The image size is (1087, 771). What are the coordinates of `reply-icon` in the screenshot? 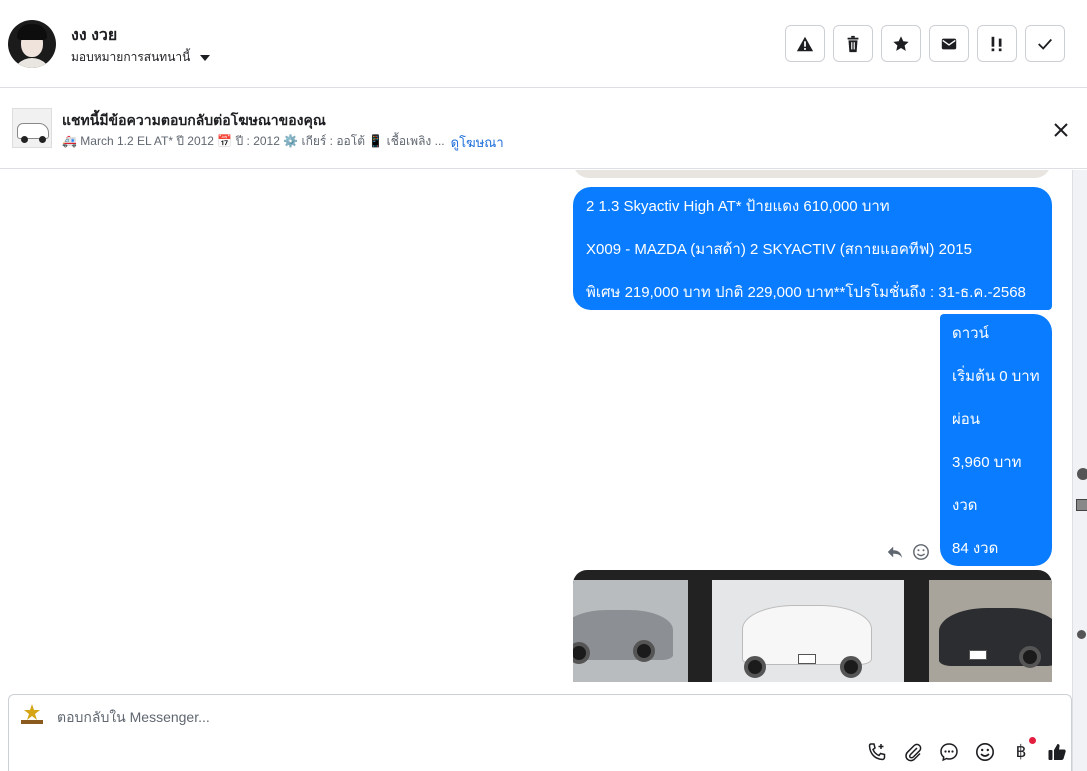 It's located at (895, 552).